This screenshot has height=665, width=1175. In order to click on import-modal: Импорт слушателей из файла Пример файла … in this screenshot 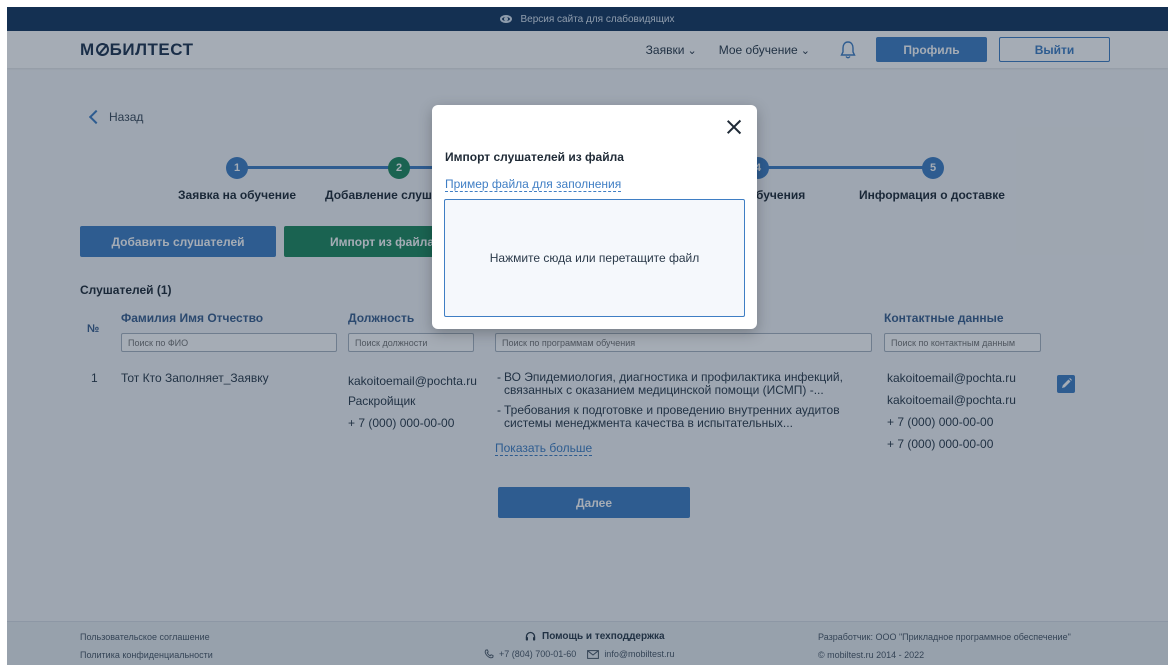, I will do `click(594, 217)`.